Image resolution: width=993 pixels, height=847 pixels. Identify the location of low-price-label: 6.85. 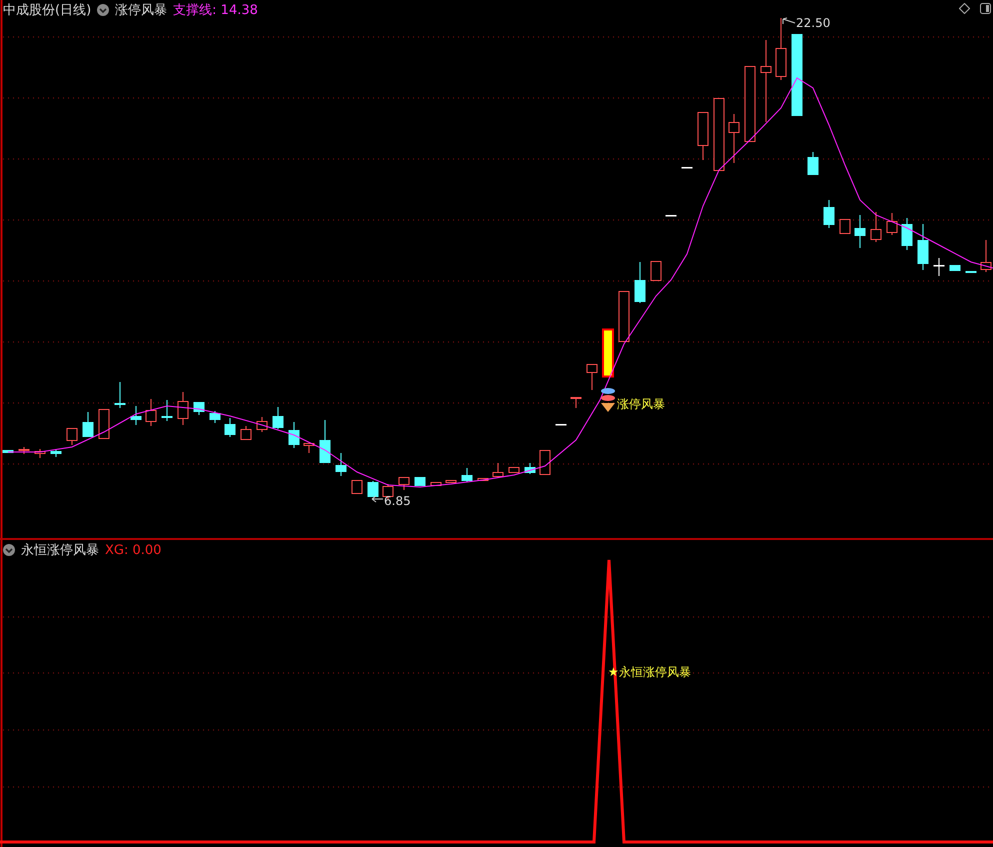
(397, 501).